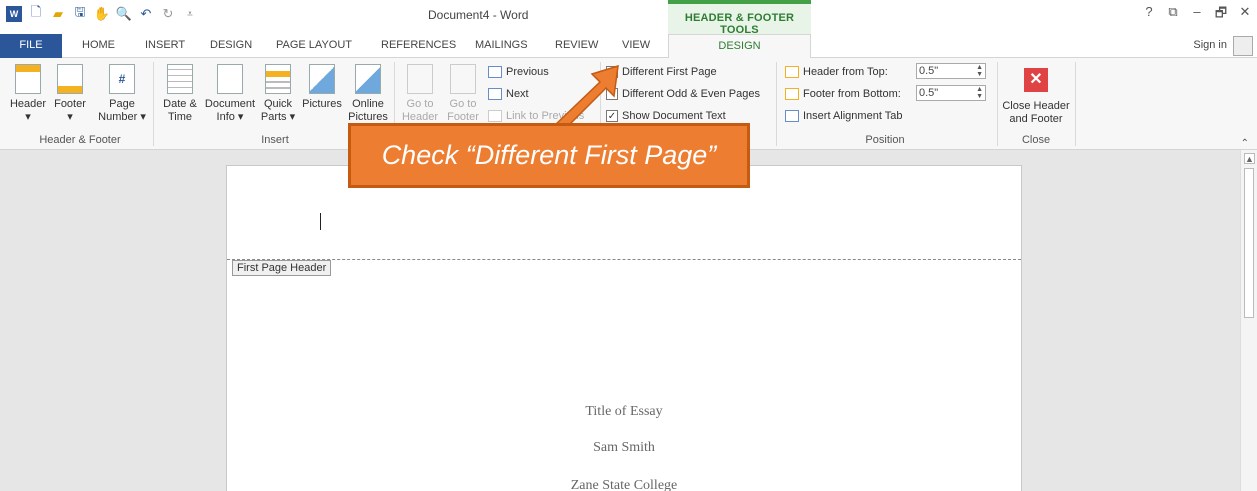 The width and height of the screenshot is (1257, 491). Describe the element at coordinates (843, 116) in the screenshot. I see `insert-alignment-tab-button: Insert Alignment Tab` at that location.